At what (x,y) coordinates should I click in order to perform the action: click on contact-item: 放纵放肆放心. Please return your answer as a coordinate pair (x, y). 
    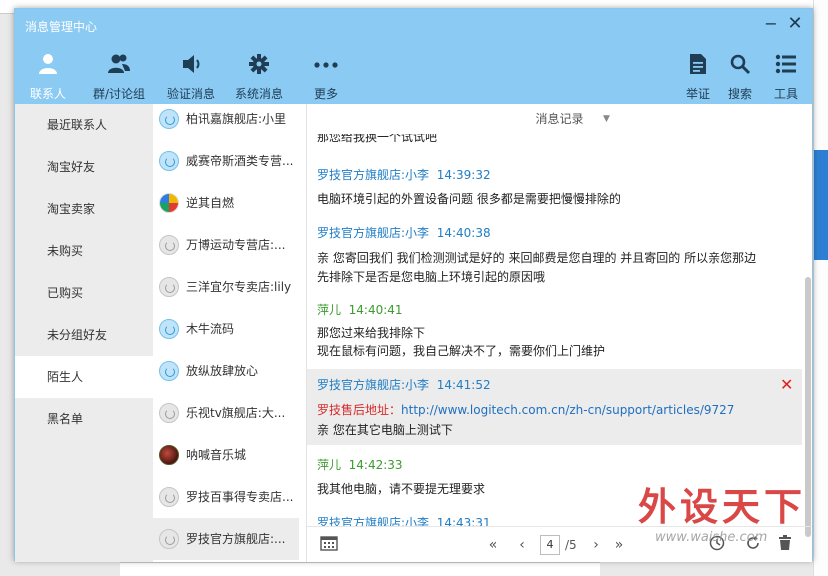
    Looking at the image, I should click on (226, 371).